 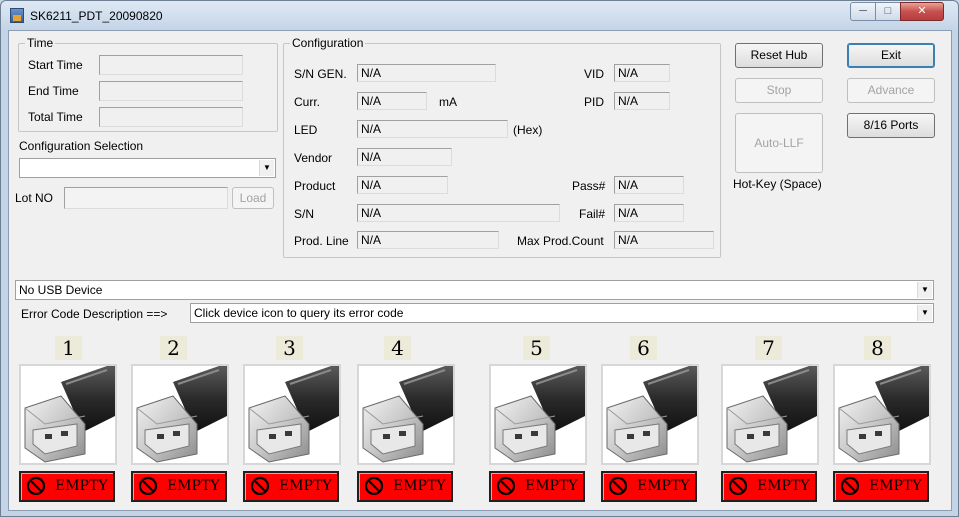 What do you see at coordinates (304, 214) in the screenshot?
I see `sn-label: S/N` at bounding box center [304, 214].